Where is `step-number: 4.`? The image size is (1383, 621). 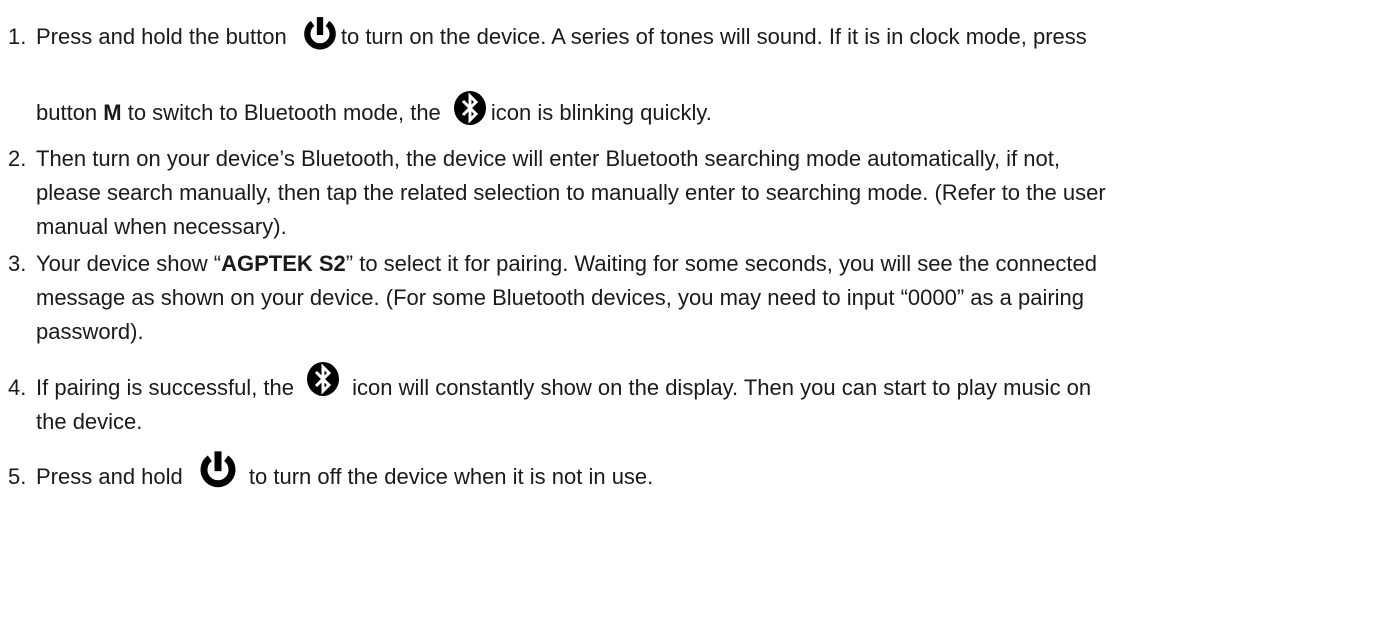
step-number: 4. is located at coordinates (17, 387).